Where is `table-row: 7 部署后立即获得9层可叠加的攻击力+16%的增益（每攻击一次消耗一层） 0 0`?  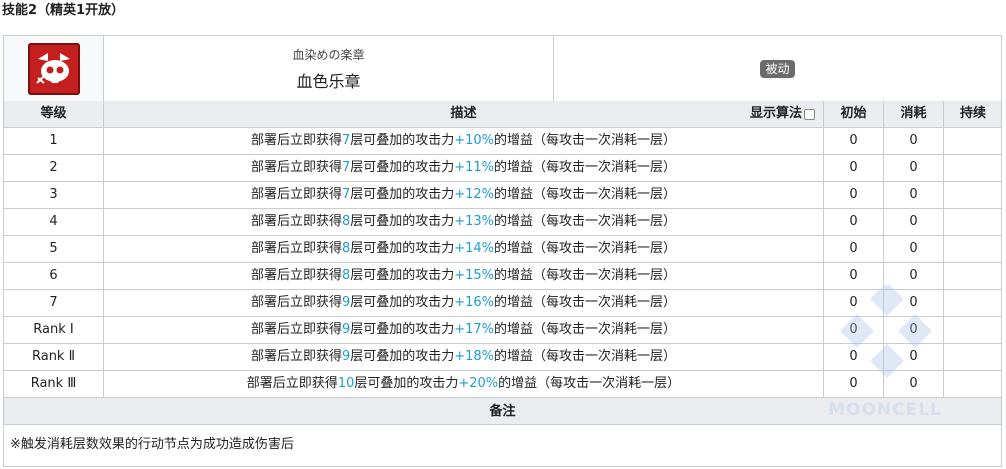 table-row: 7 部署后立即获得9层可叠加的攻击力+16%的增益（每攻击一次消耗一层） 0 0 is located at coordinates (502, 303).